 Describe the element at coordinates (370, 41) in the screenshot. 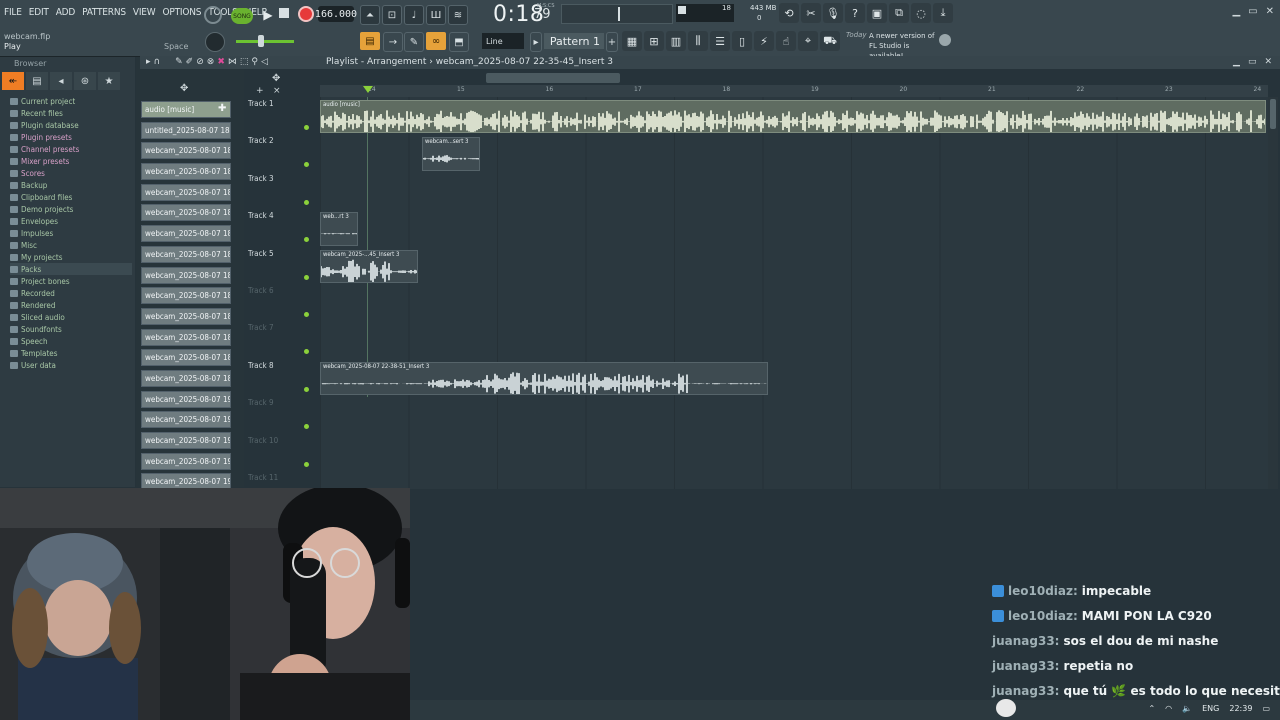

I see `snap-magnet-icon: ▤` at that location.